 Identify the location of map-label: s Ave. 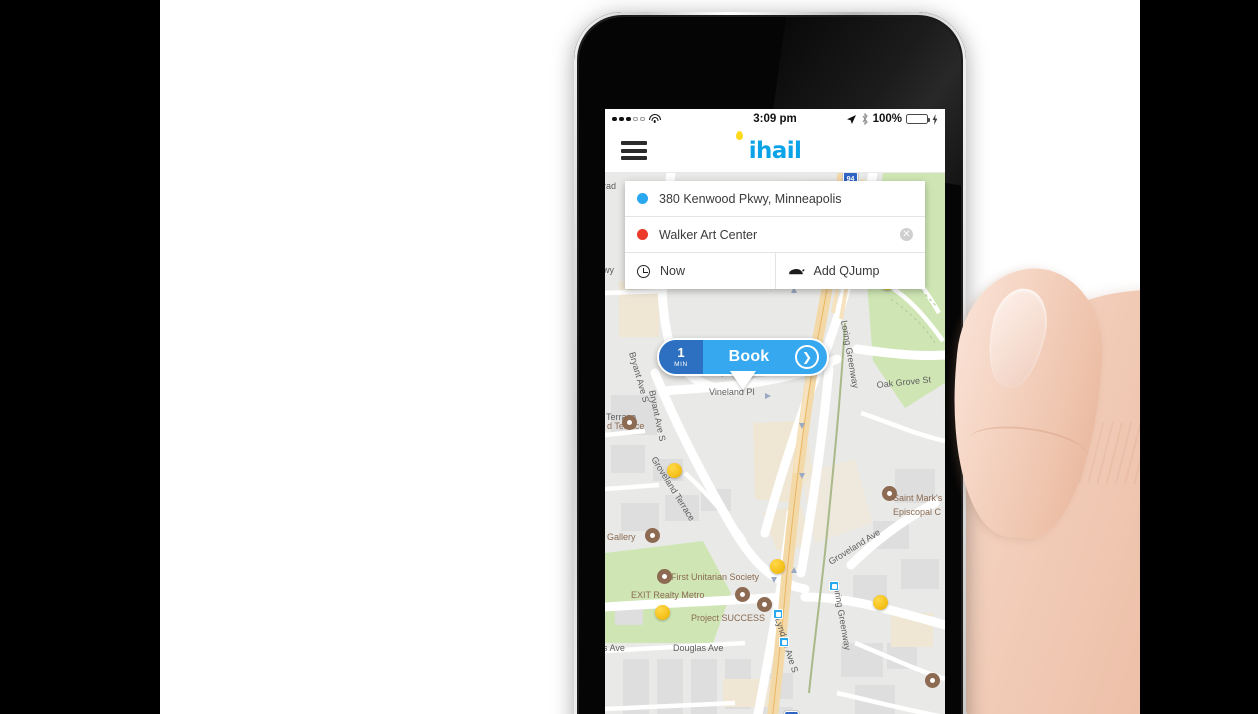
(615, 648).